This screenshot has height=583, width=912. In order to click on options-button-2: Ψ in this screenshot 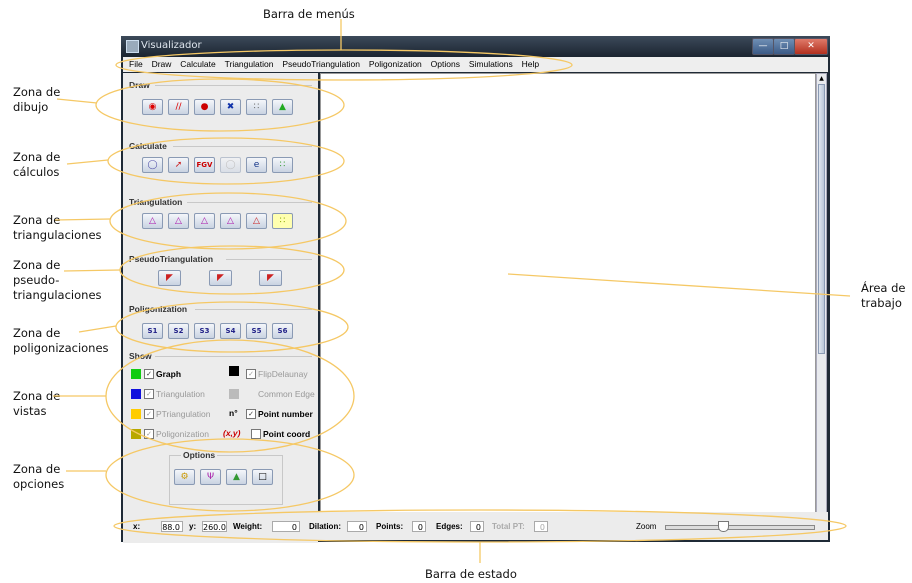, I will do `click(210, 477)`.